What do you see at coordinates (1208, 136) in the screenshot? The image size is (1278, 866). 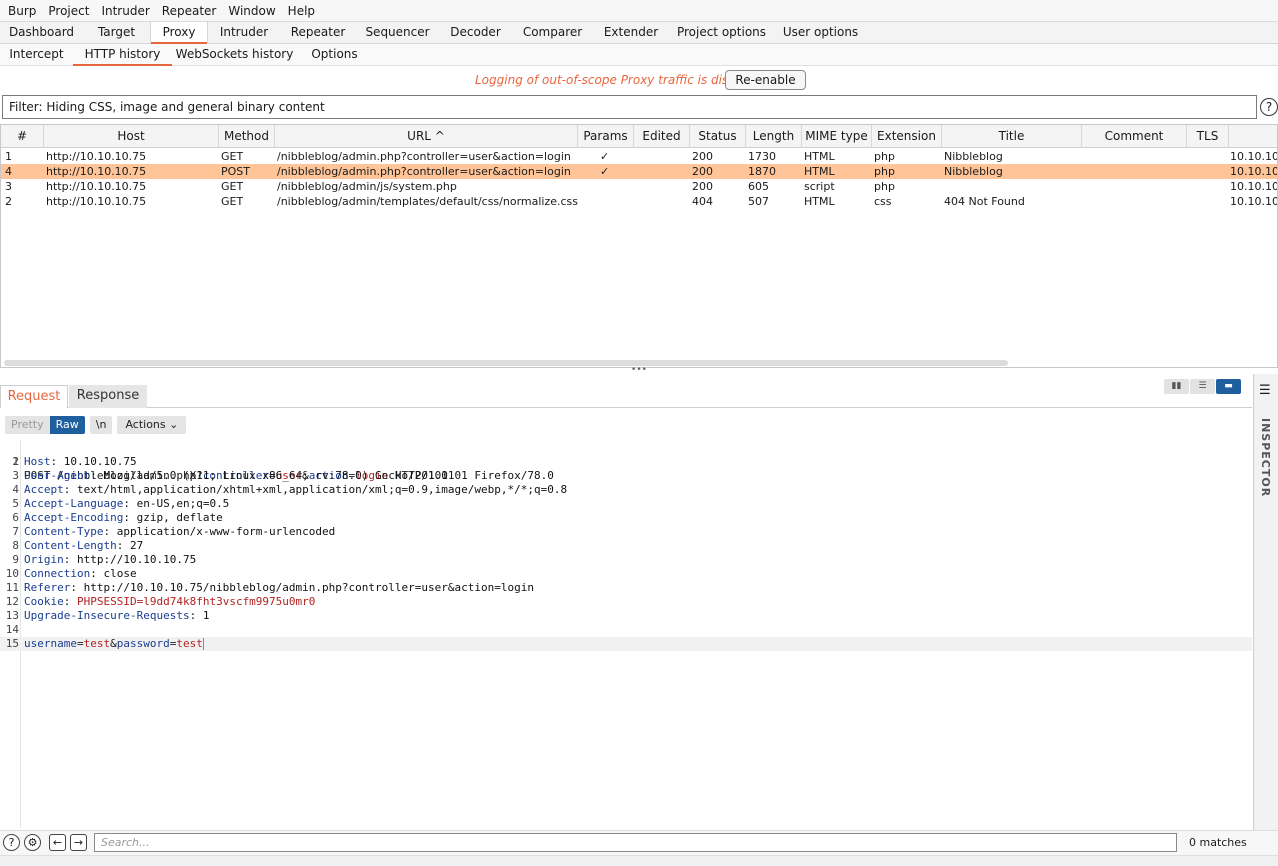 I see `col-tls: TLS` at bounding box center [1208, 136].